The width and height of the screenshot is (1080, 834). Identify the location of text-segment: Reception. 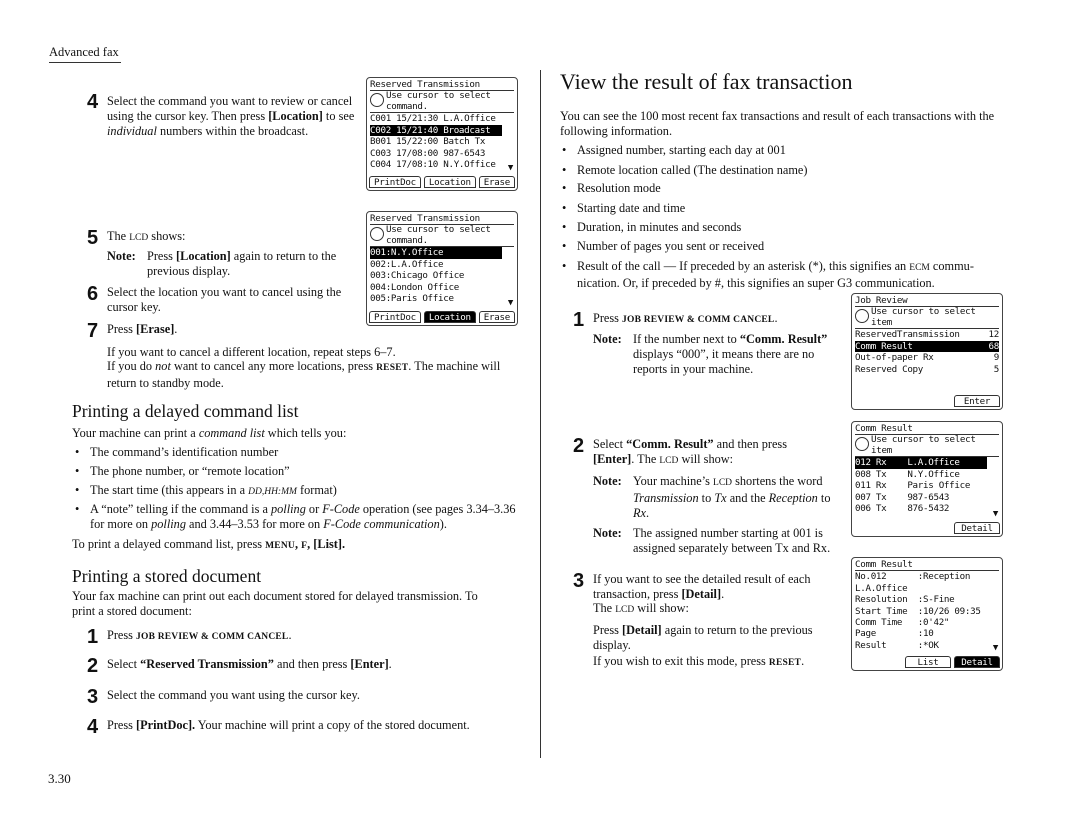
(793, 498).